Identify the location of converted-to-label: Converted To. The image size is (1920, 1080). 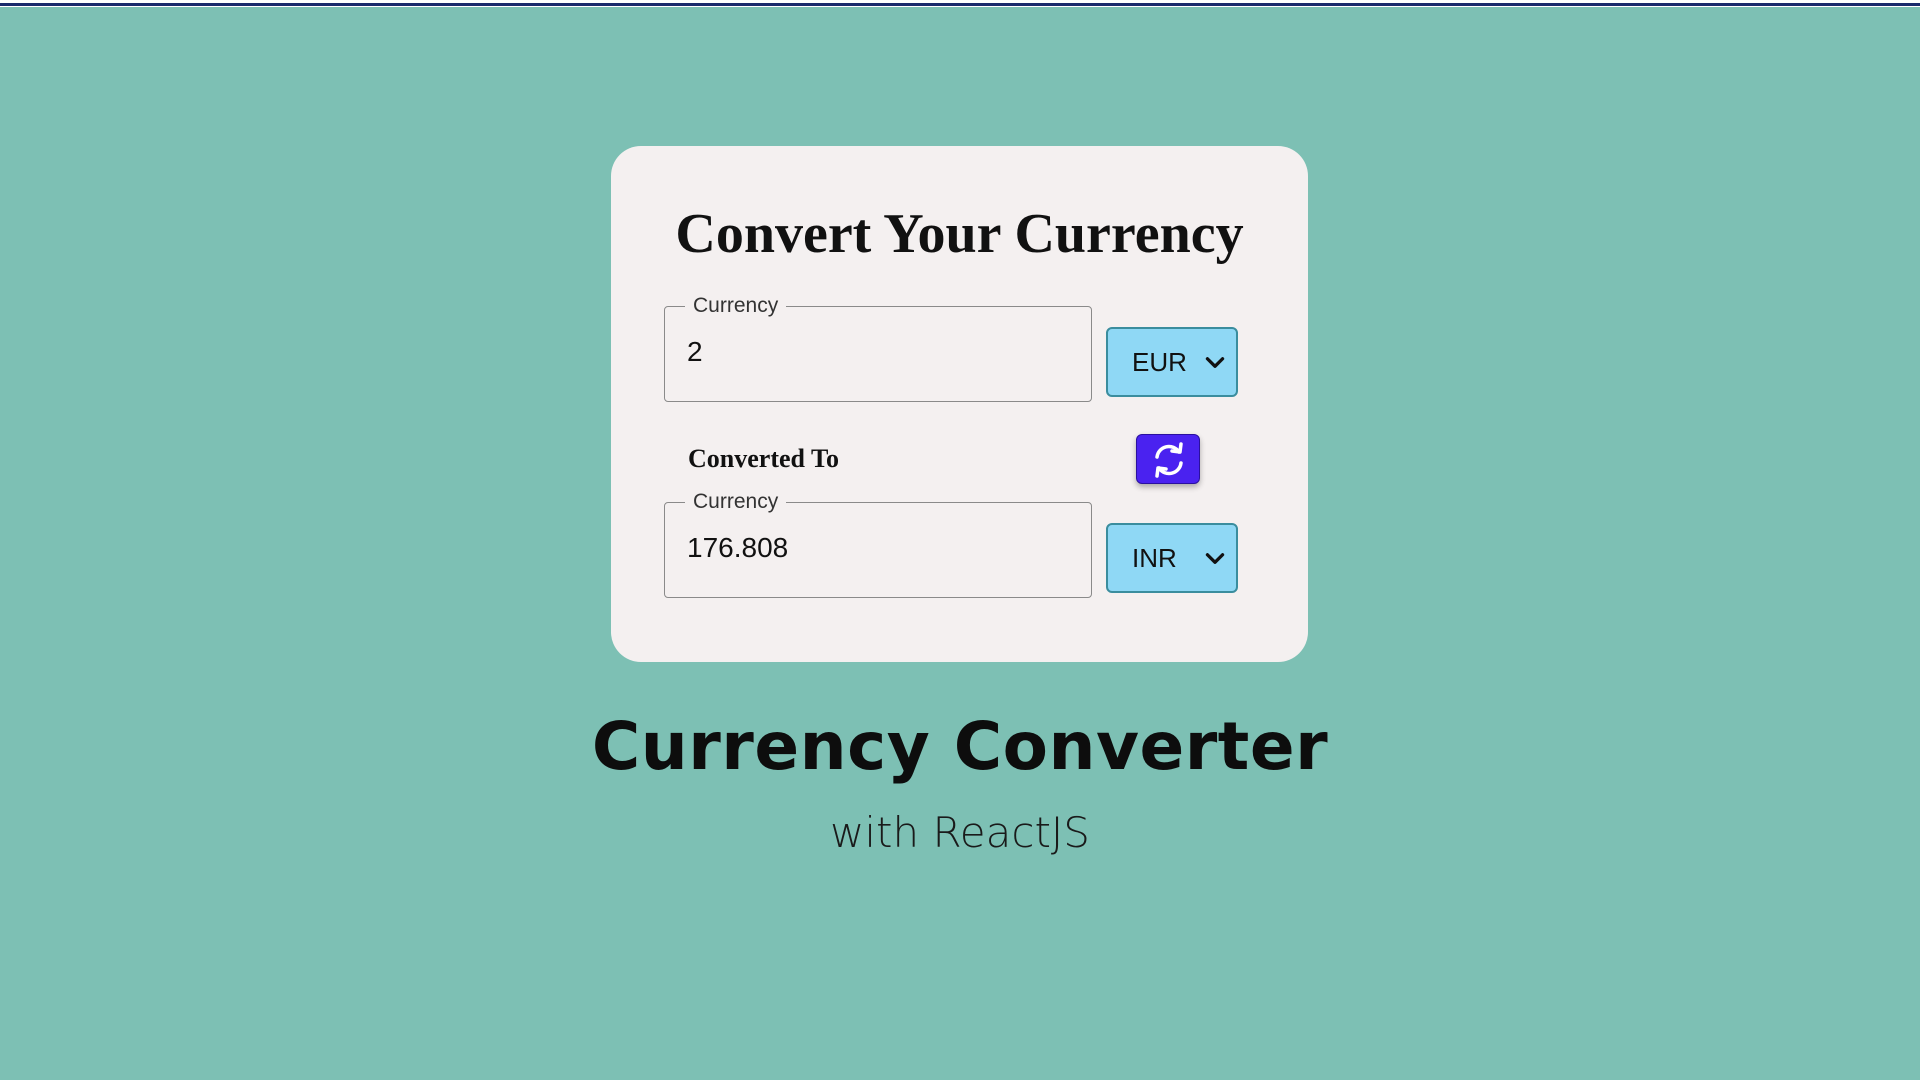
(763, 458).